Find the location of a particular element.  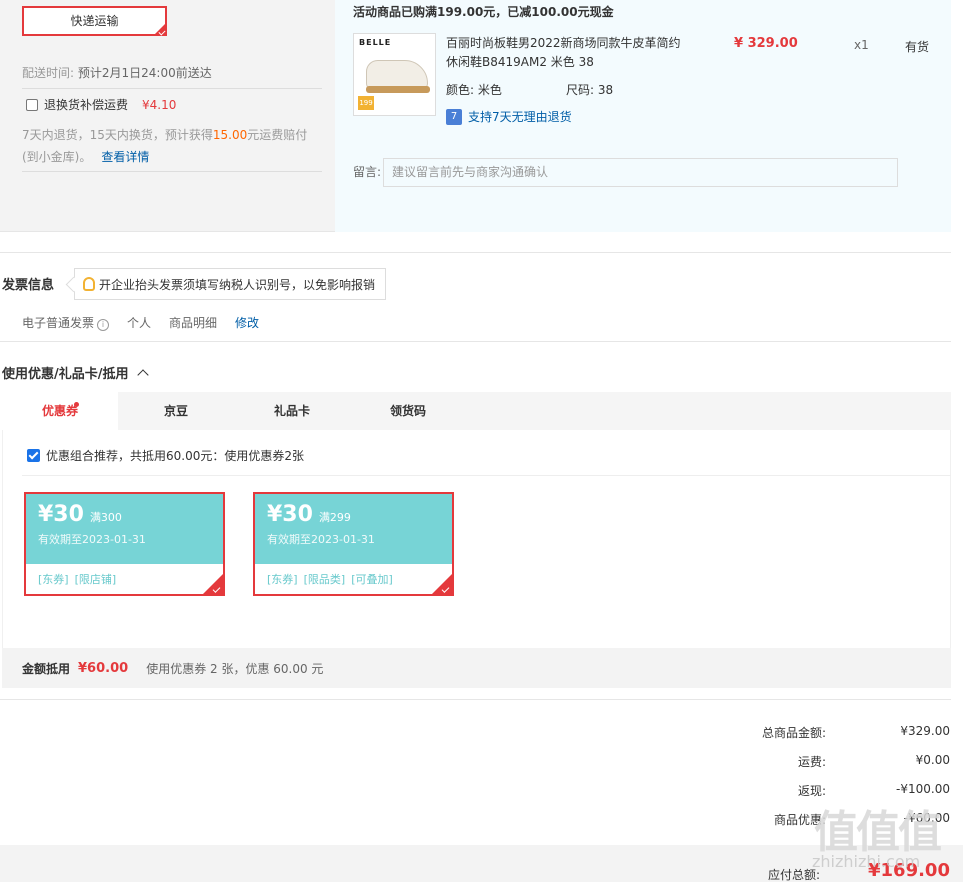

product-stock: 有货 is located at coordinates (917, 47).